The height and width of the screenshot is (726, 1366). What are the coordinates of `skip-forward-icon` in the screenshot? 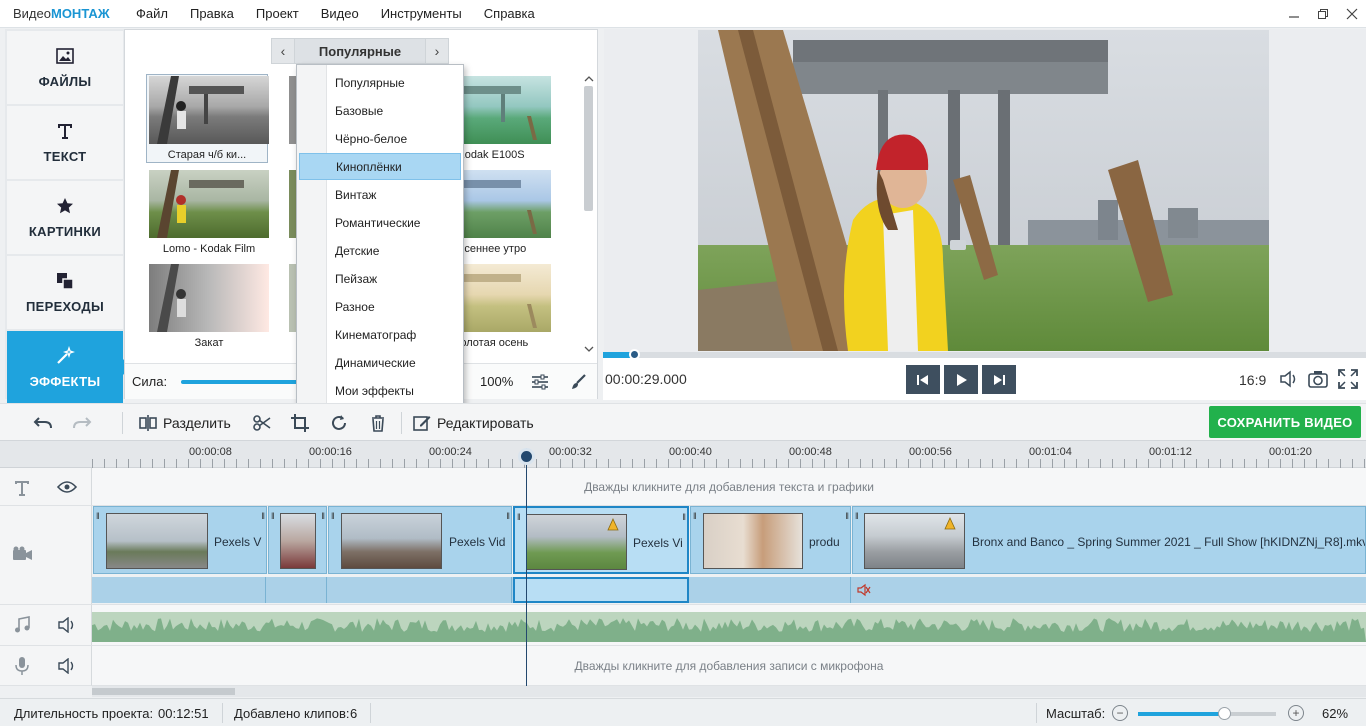 It's located at (999, 379).